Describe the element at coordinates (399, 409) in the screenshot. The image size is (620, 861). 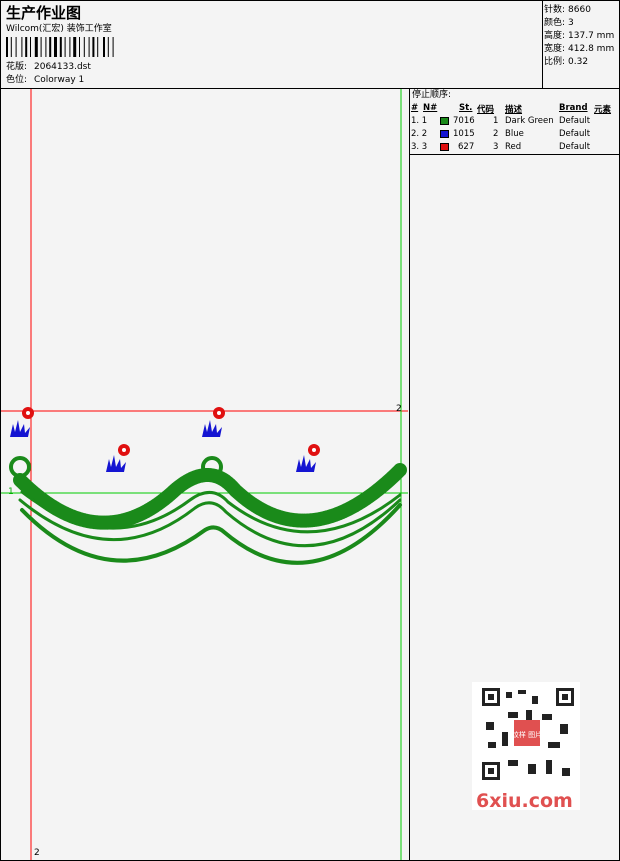
I see `guide-label-2-top: 2` at that location.